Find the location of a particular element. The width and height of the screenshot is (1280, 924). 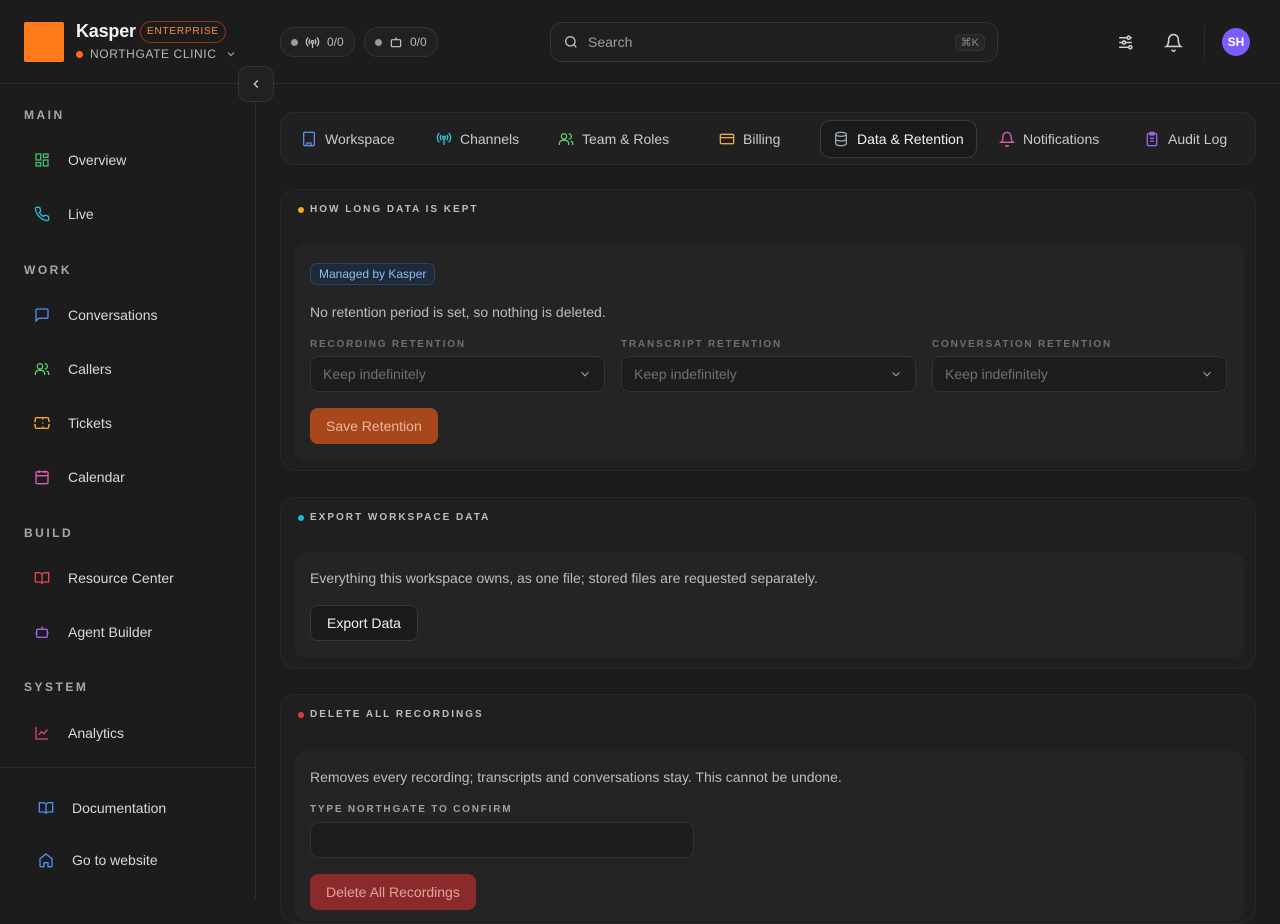

search-input: Search is located at coordinates (771, 42).